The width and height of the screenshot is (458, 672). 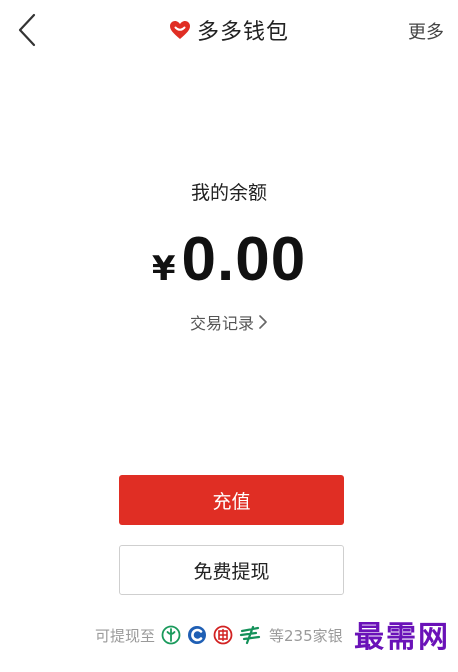 What do you see at coordinates (263, 322) in the screenshot?
I see `chevron-right-icon` at bounding box center [263, 322].